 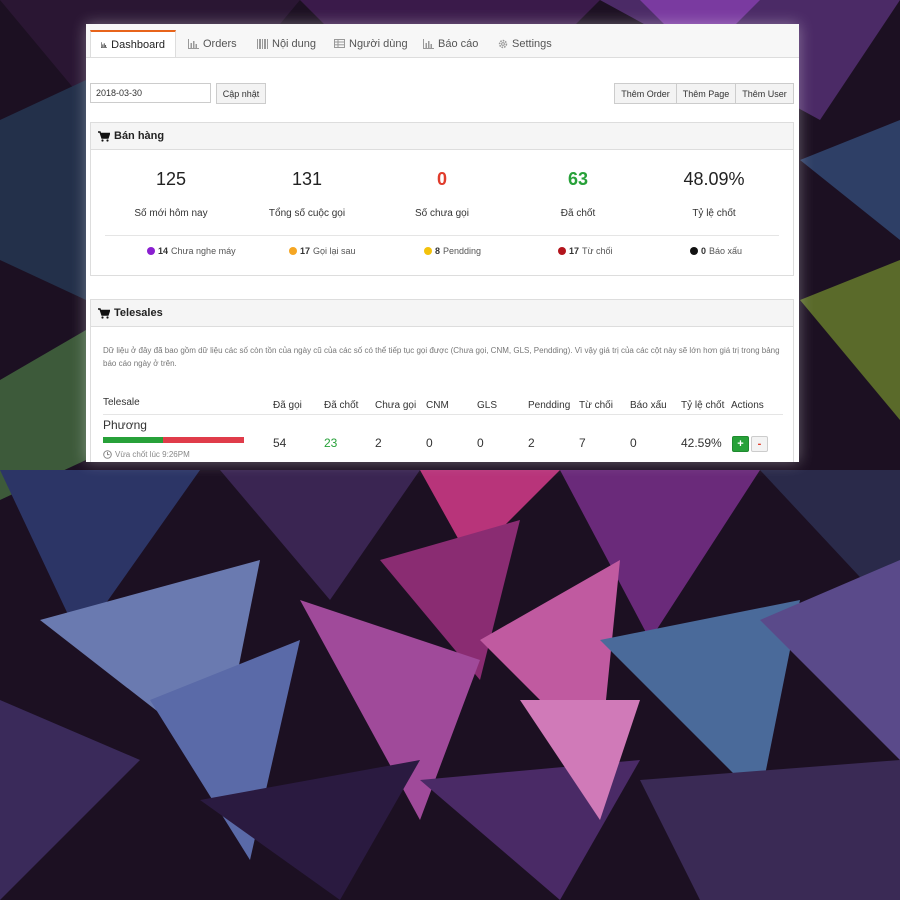 I want to click on orange-dot-icon, so click(x=293, y=251).